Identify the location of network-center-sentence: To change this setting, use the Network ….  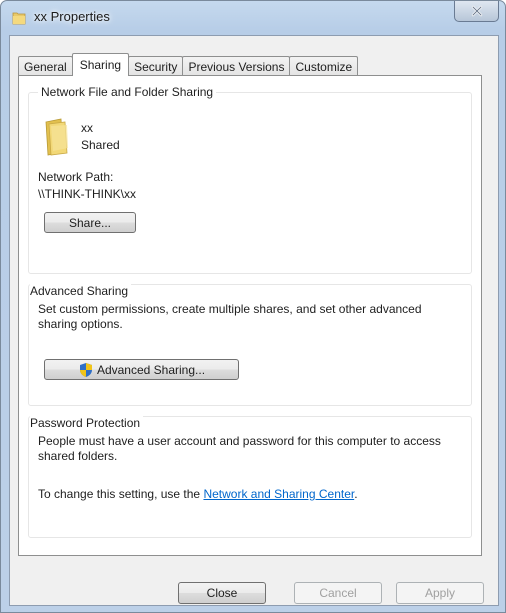
(198, 494).